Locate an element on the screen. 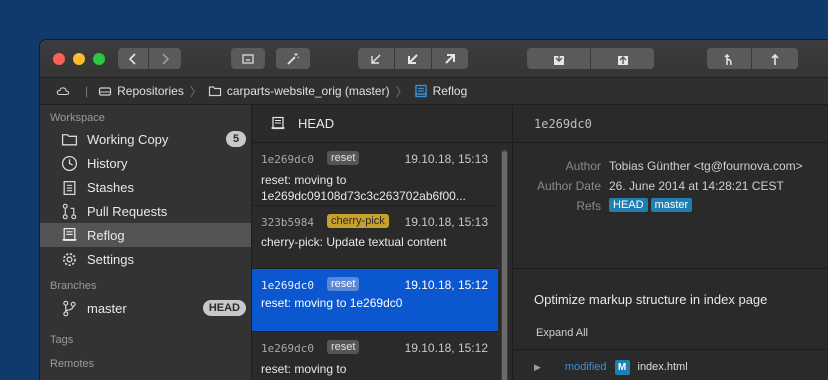 Image resolution: width=828 pixels, height=380 pixels. chevron-left-icon is located at coordinates (132, 58).